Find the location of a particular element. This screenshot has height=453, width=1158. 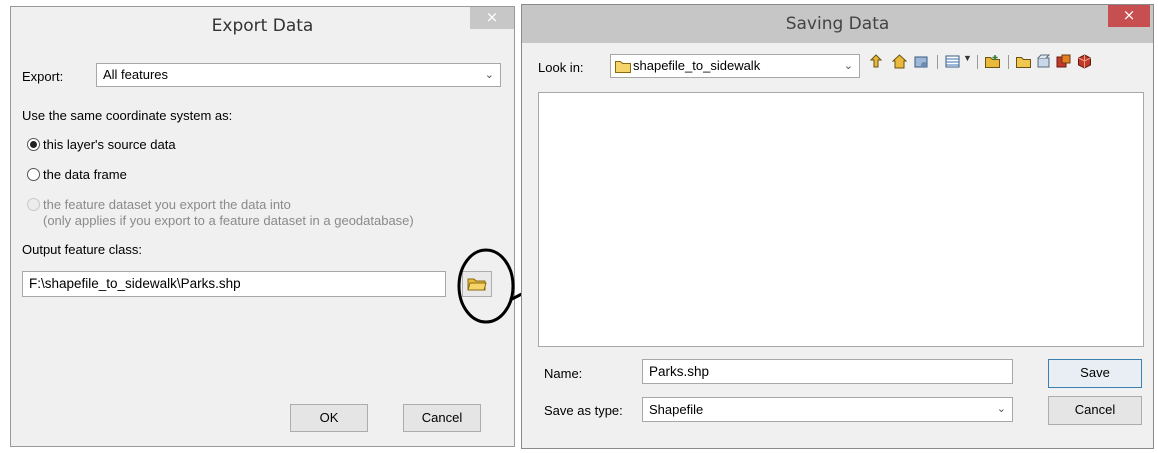

view-dropdown-icon: ▼ is located at coordinates (967, 58).